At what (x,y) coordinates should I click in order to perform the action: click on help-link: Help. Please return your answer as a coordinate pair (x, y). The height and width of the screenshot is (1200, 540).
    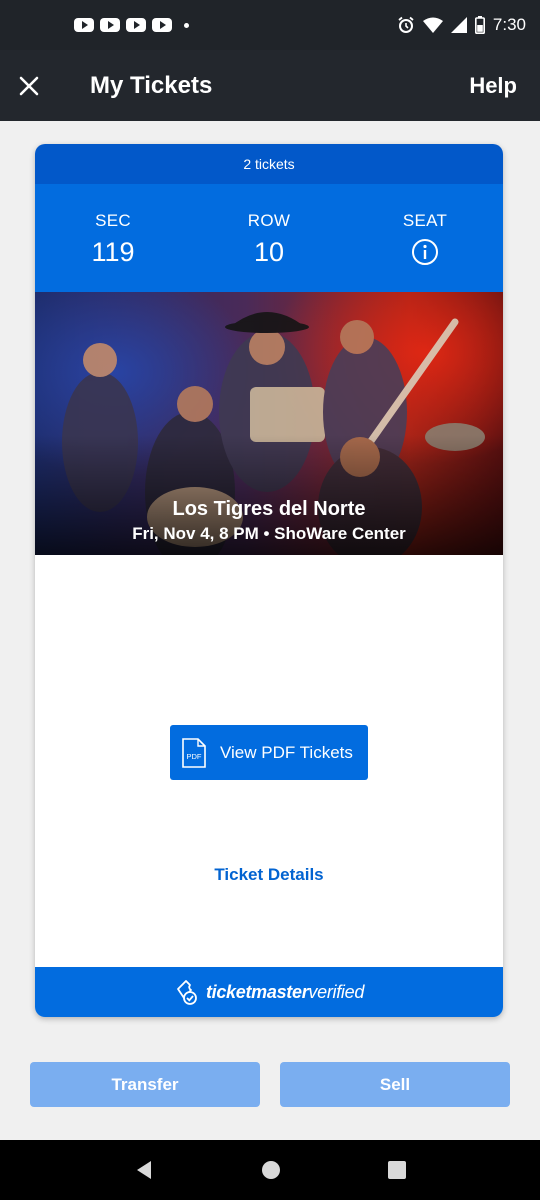
    Looking at the image, I should click on (493, 86).